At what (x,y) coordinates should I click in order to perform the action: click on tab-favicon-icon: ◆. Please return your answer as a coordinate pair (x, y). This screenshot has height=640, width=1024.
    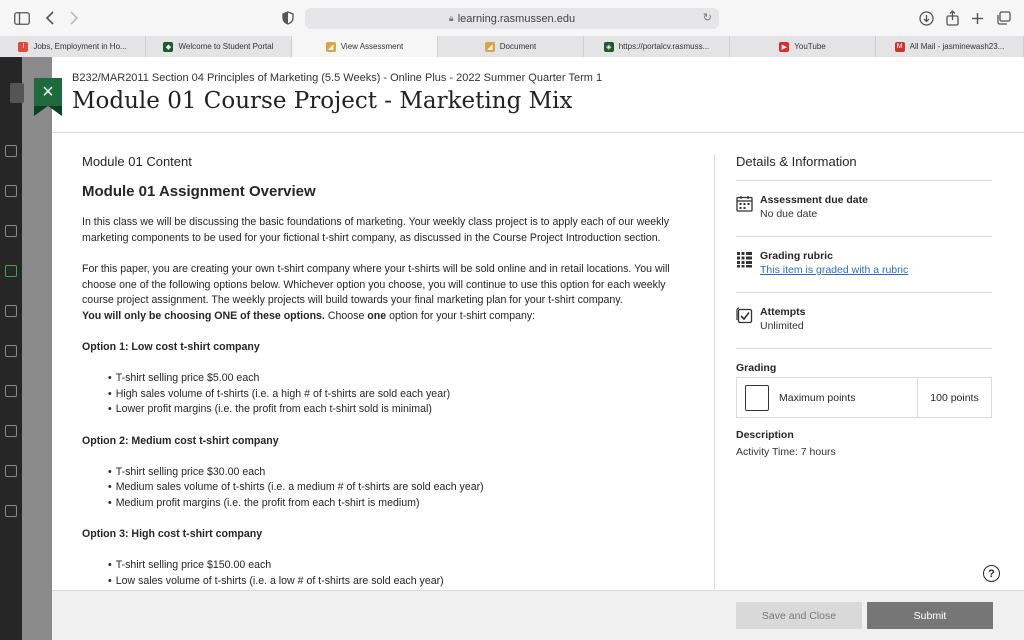
    Looking at the image, I should click on (168, 46).